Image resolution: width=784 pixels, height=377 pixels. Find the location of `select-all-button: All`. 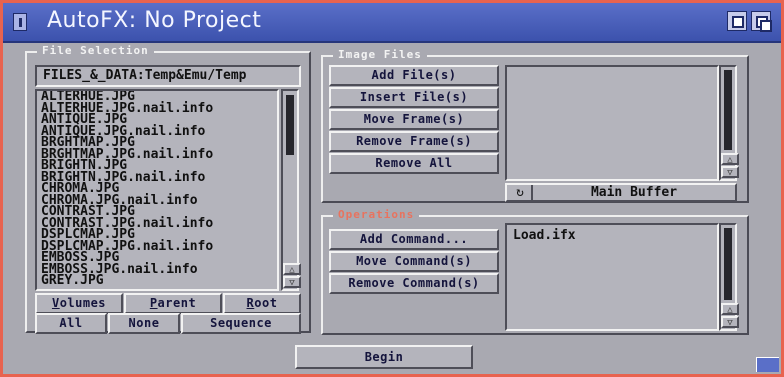

select-all-button: All is located at coordinates (71, 323).